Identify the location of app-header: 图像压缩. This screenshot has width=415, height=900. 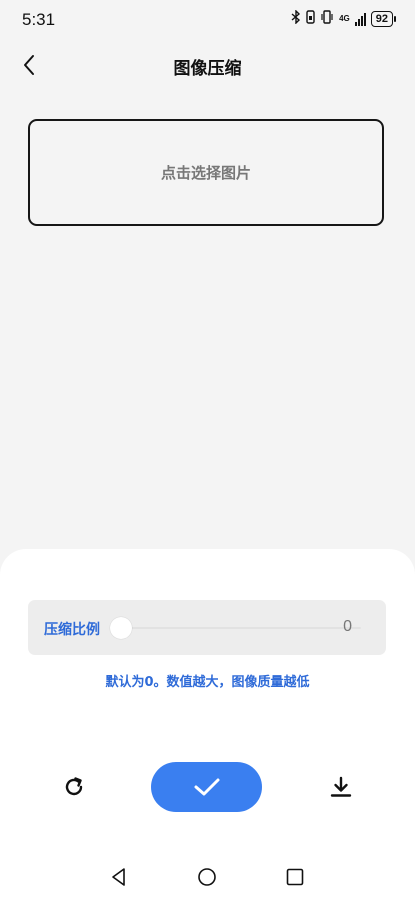
(207, 66).